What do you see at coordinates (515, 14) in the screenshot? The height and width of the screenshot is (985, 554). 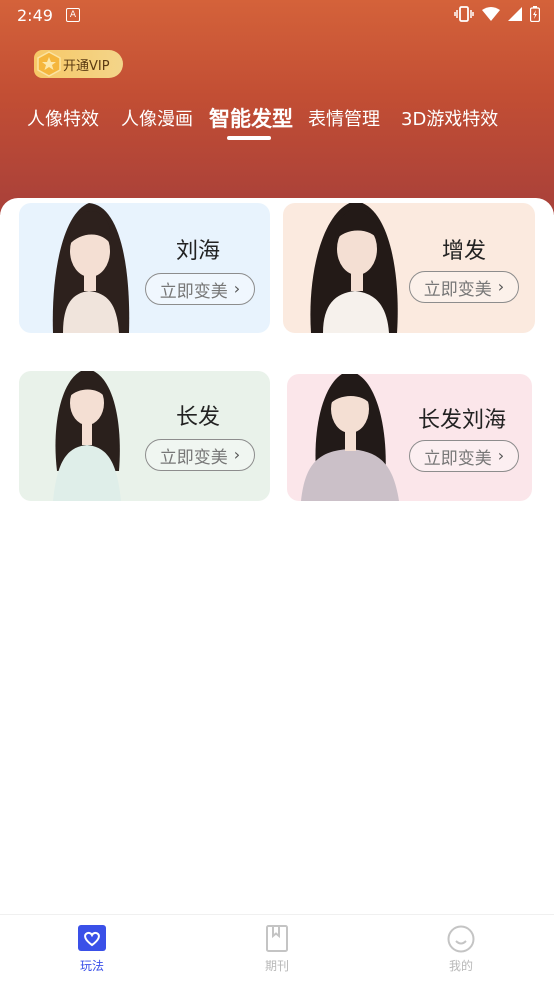 I see `signal-icon` at bounding box center [515, 14].